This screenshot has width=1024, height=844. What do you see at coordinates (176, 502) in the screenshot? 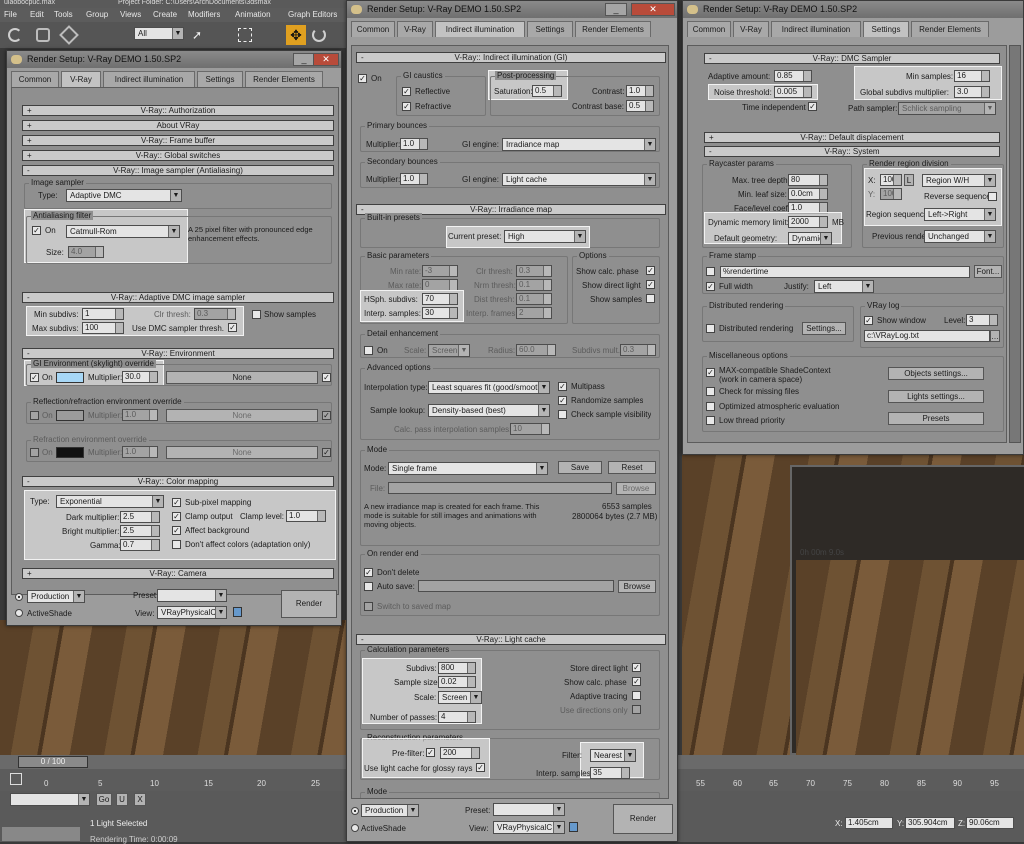
I see `subpixel-checkbox: ✓` at bounding box center [176, 502].